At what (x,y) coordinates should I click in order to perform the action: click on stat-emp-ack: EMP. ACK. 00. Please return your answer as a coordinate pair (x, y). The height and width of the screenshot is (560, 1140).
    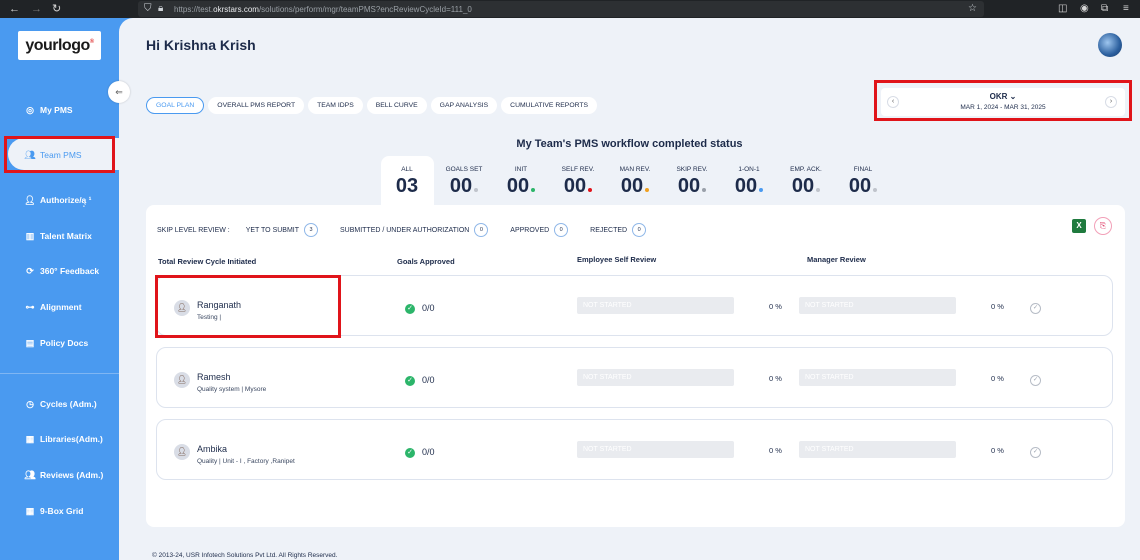
    Looking at the image, I should click on (806, 182).